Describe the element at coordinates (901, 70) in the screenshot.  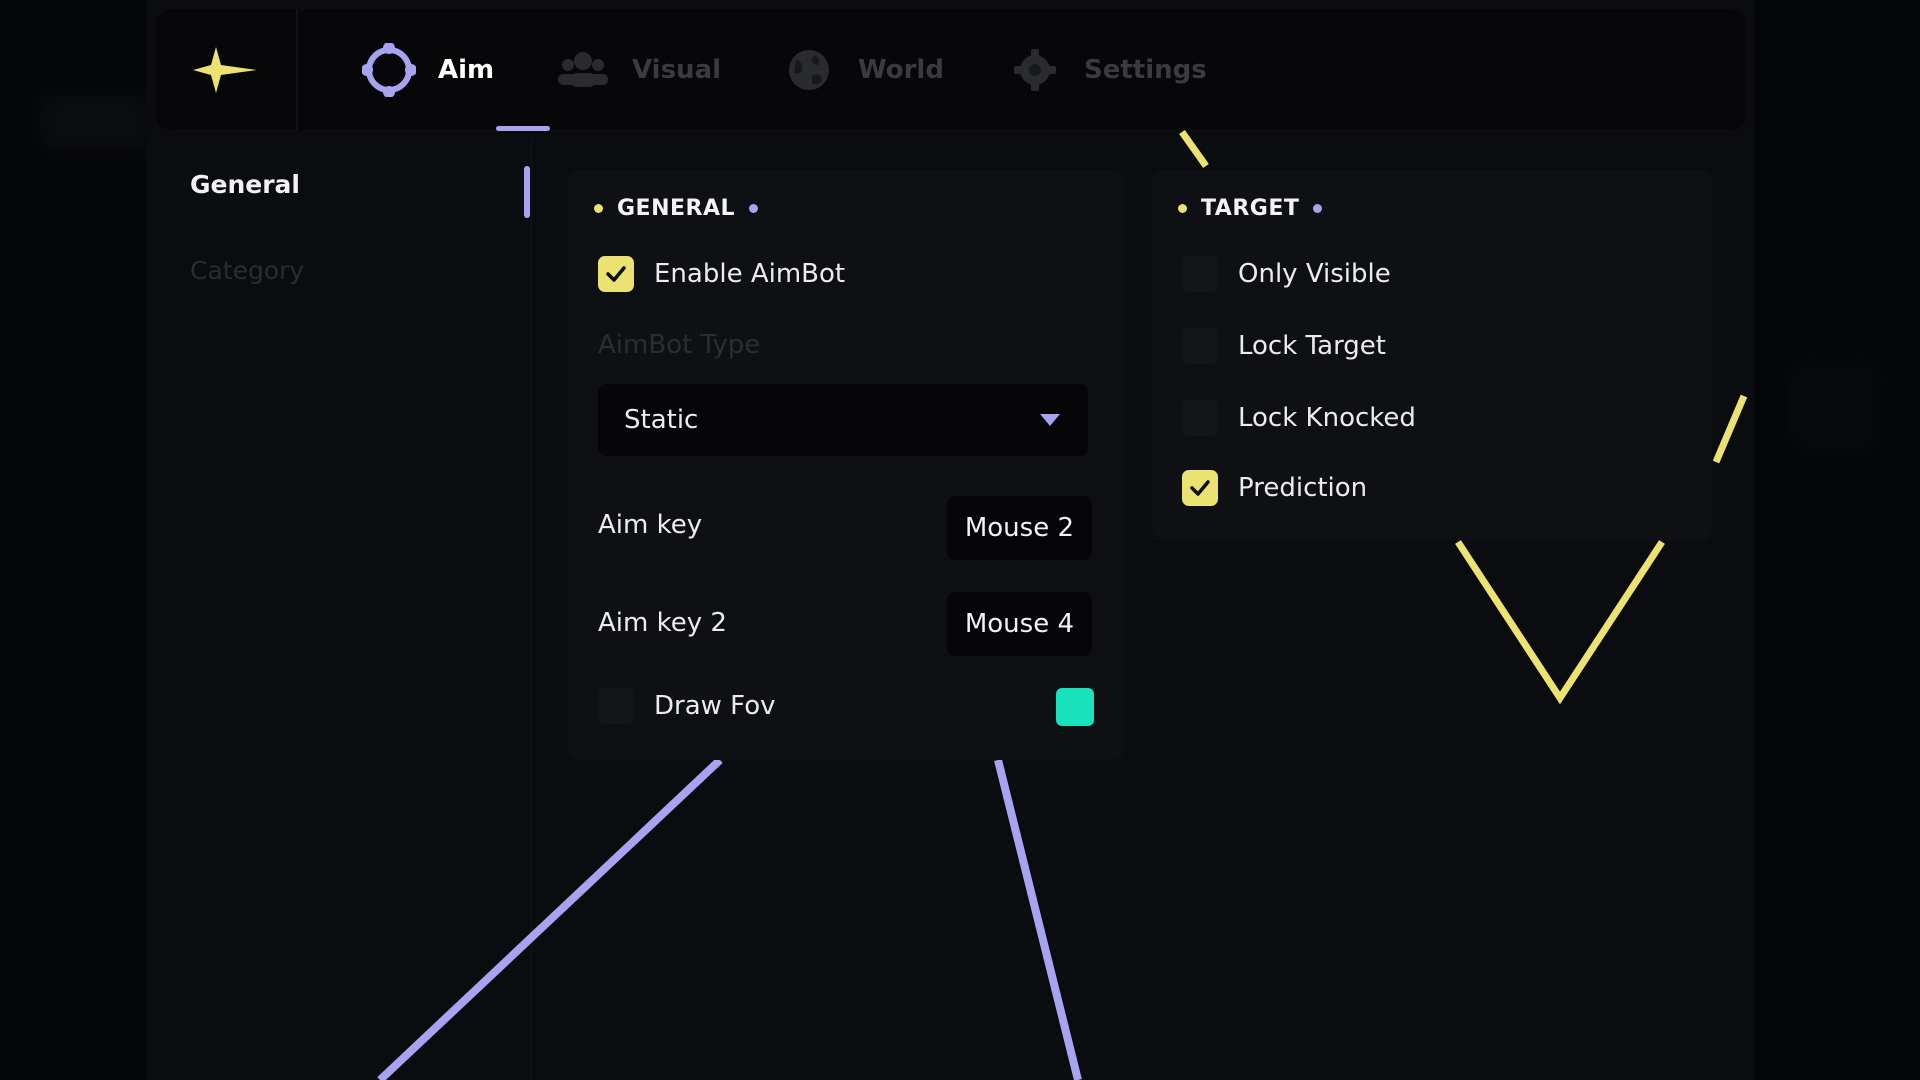
I see `tab-world-label: World` at that location.